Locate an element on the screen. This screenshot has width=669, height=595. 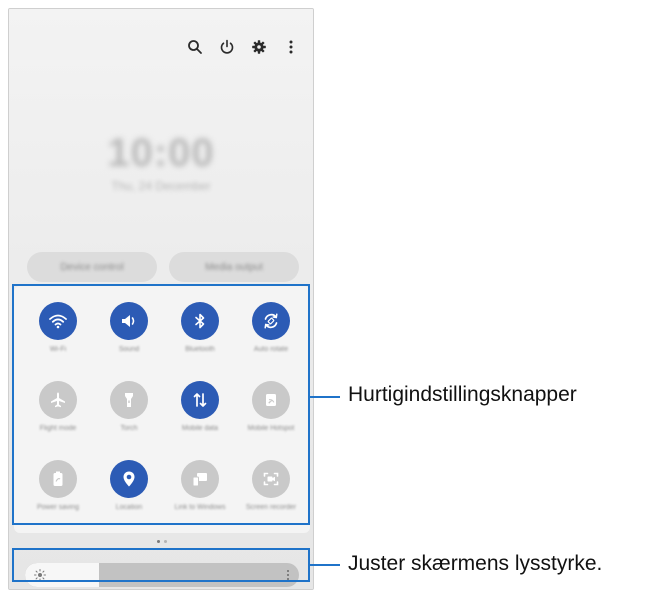
panel-top-icons is located at coordinates (243, 47).